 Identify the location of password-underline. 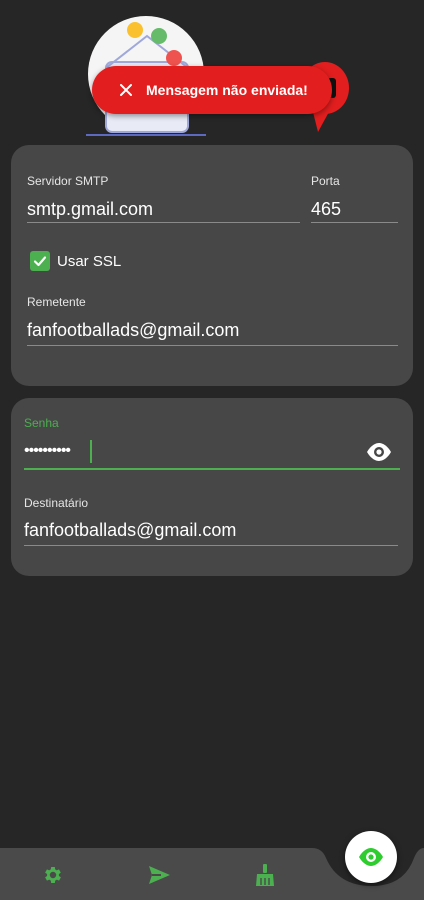
(212, 469).